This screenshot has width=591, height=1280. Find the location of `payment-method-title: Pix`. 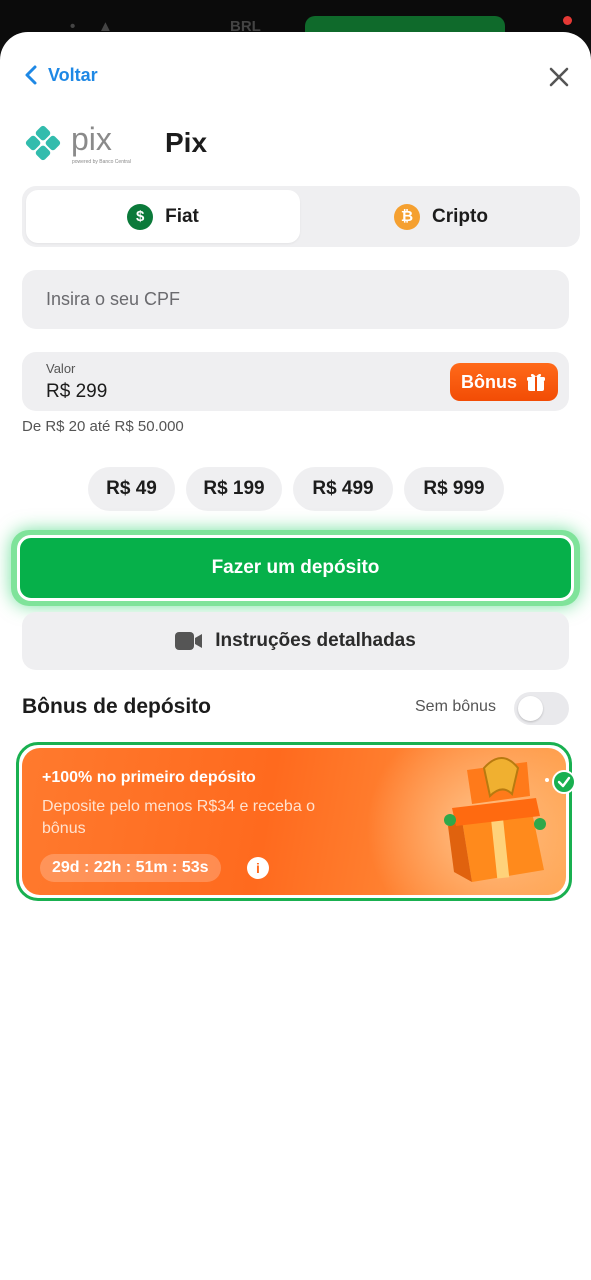

payment-method-title: Pix is located at coordinates (186, 142).